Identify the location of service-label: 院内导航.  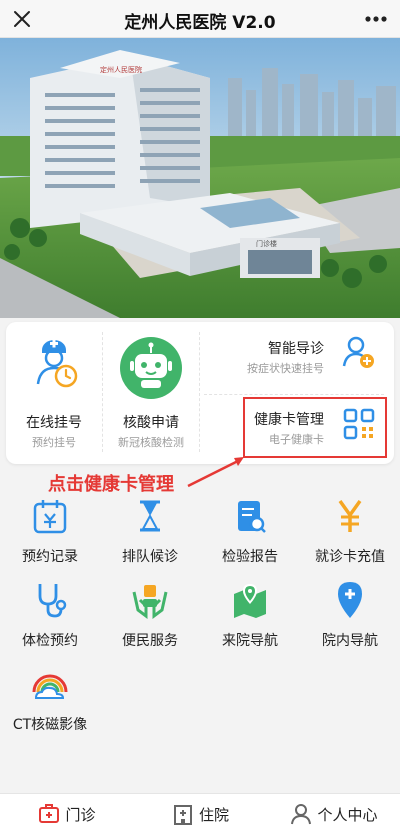
(350, 641).